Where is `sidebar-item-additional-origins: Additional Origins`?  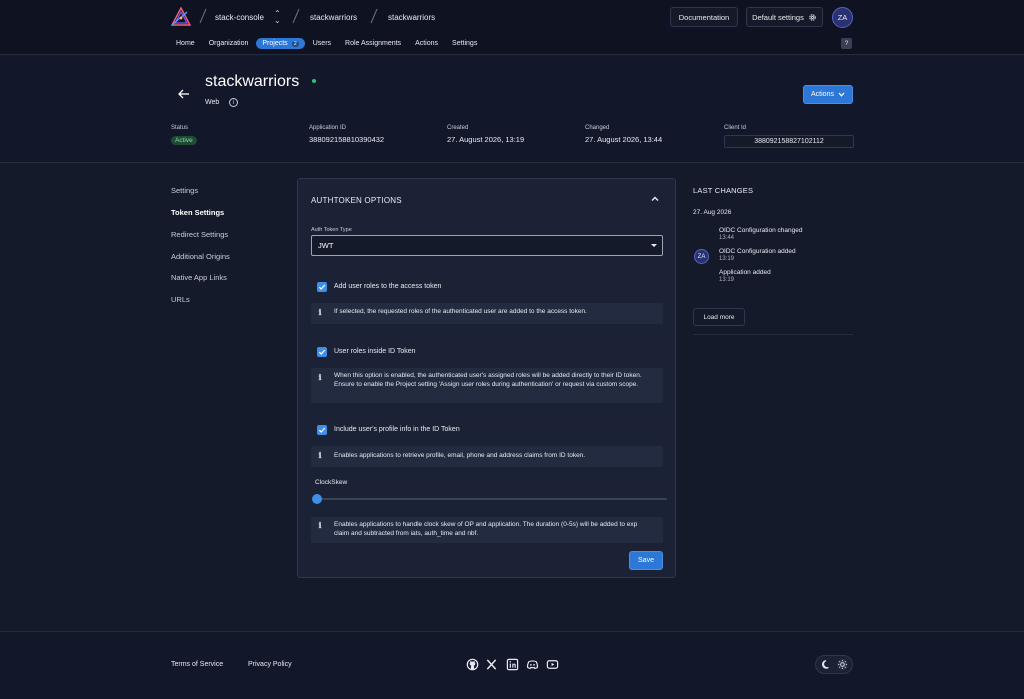 sidebar-item-additional-origins: Additional Origins is located at coordinates (200, 256).